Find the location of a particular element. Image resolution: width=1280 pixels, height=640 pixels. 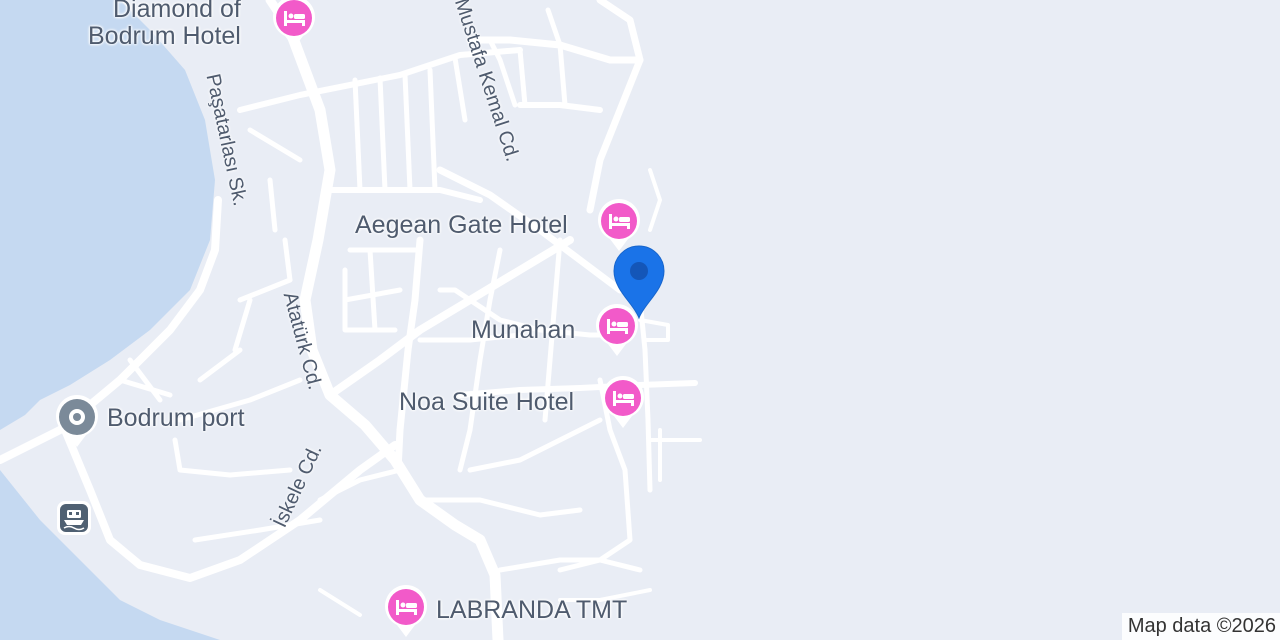

place-label-bodrum-port: Bodrum port is located at coordinates (176, 418).